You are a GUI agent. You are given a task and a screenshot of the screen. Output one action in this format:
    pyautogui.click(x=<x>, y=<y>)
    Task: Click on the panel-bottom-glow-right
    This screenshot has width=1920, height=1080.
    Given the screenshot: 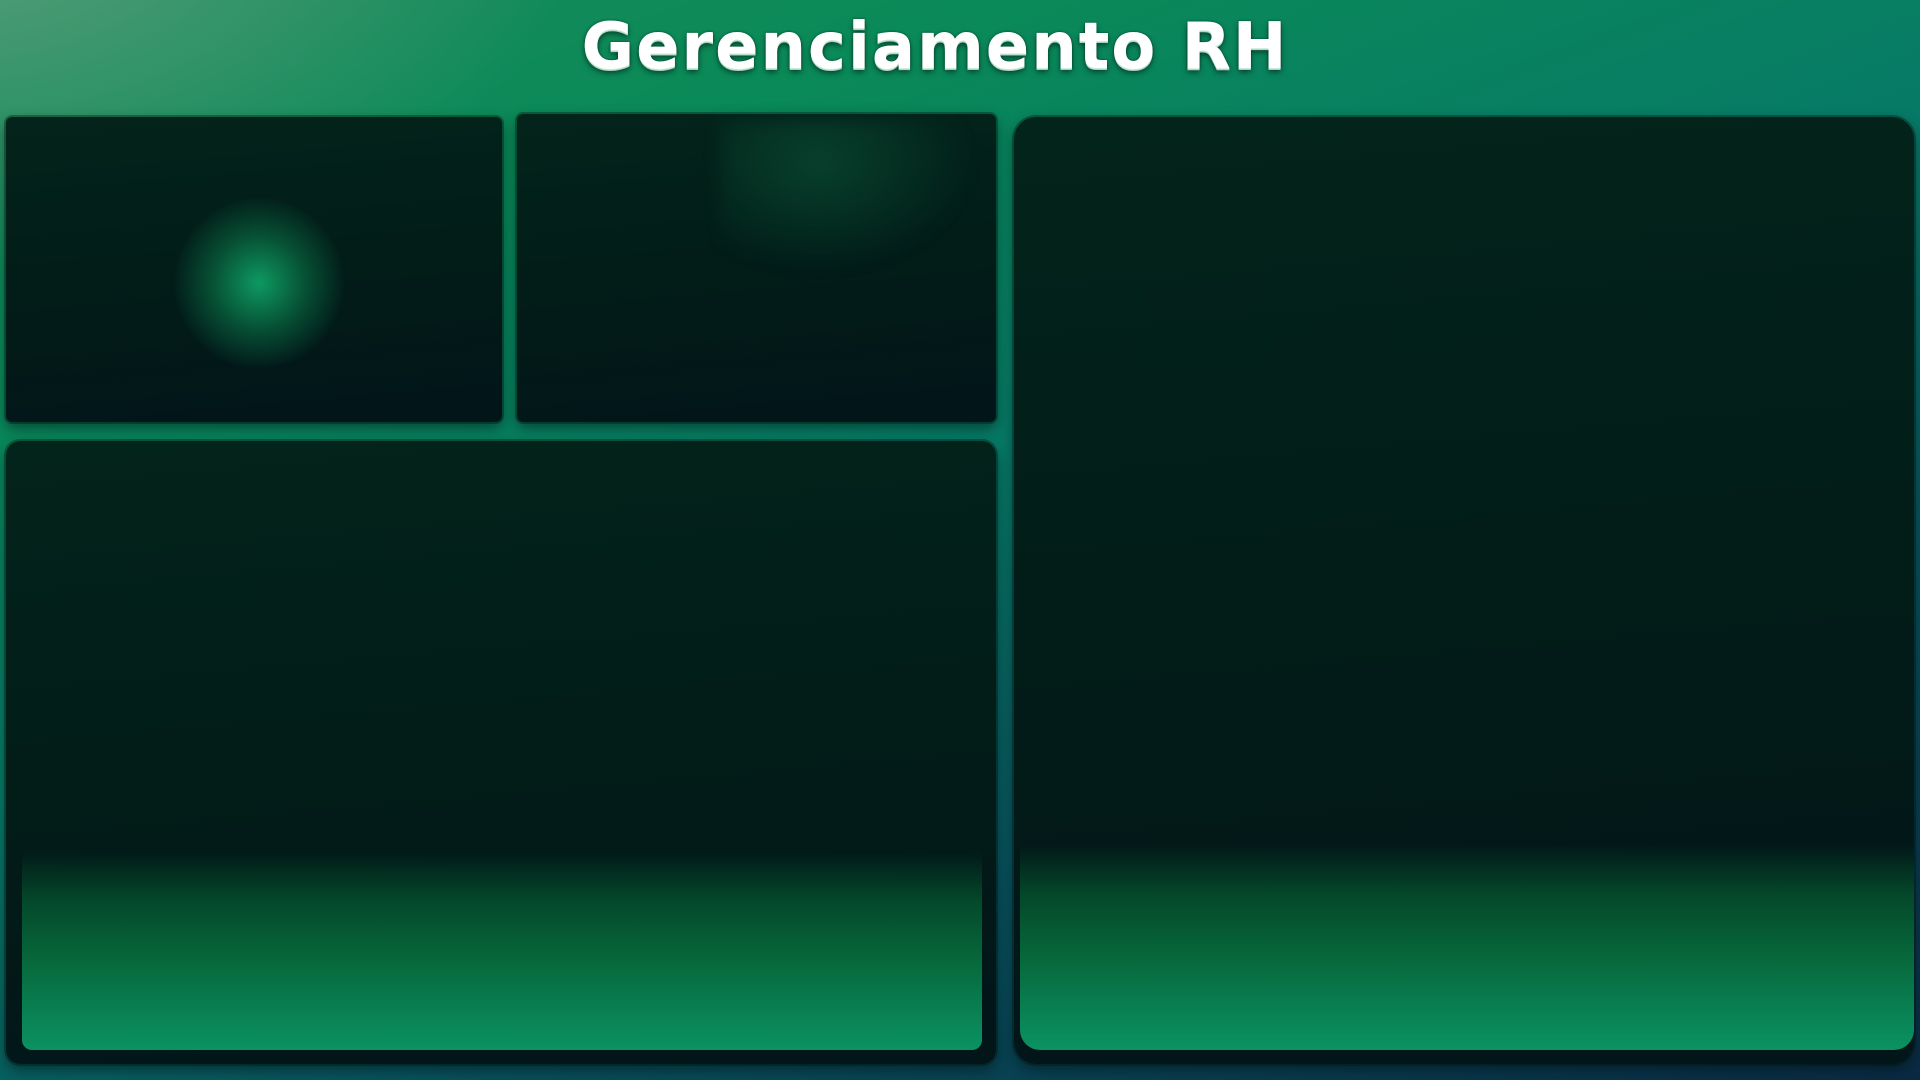 What is the action you would take?
    pyautogui.click(x=1467, y=947)
    